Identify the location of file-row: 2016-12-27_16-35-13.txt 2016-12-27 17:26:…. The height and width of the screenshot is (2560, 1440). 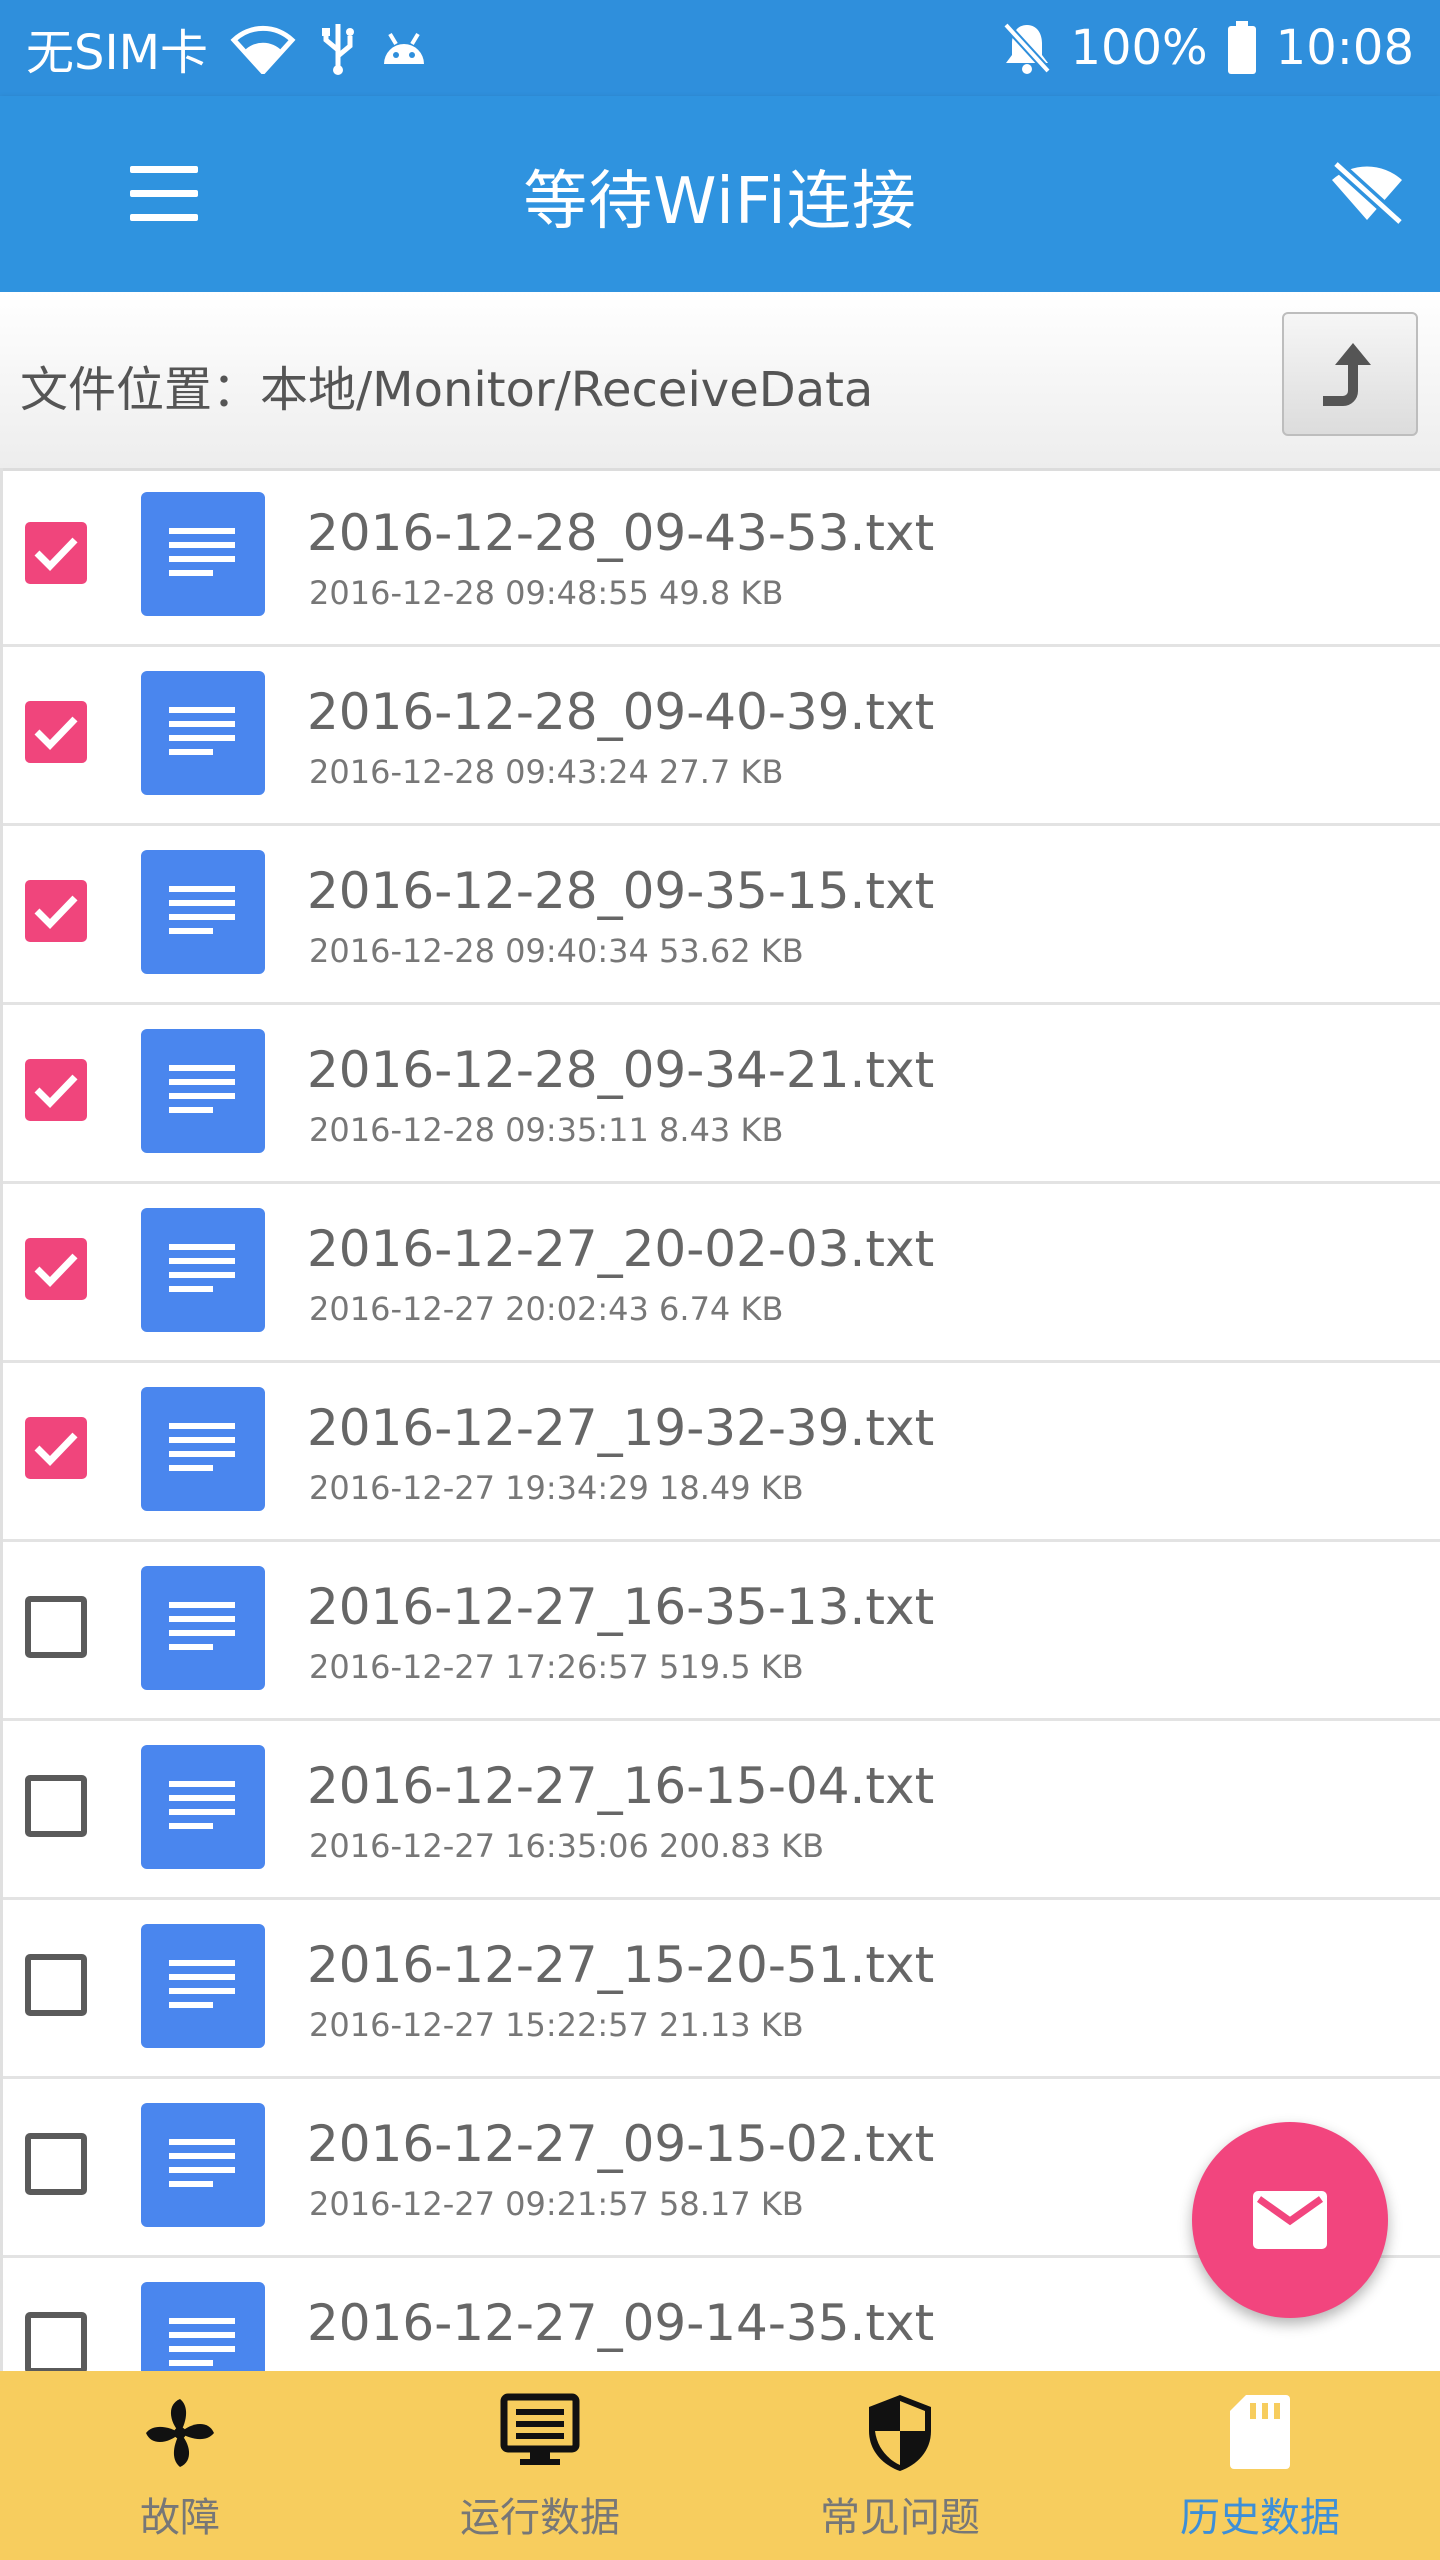
(721, 1631).